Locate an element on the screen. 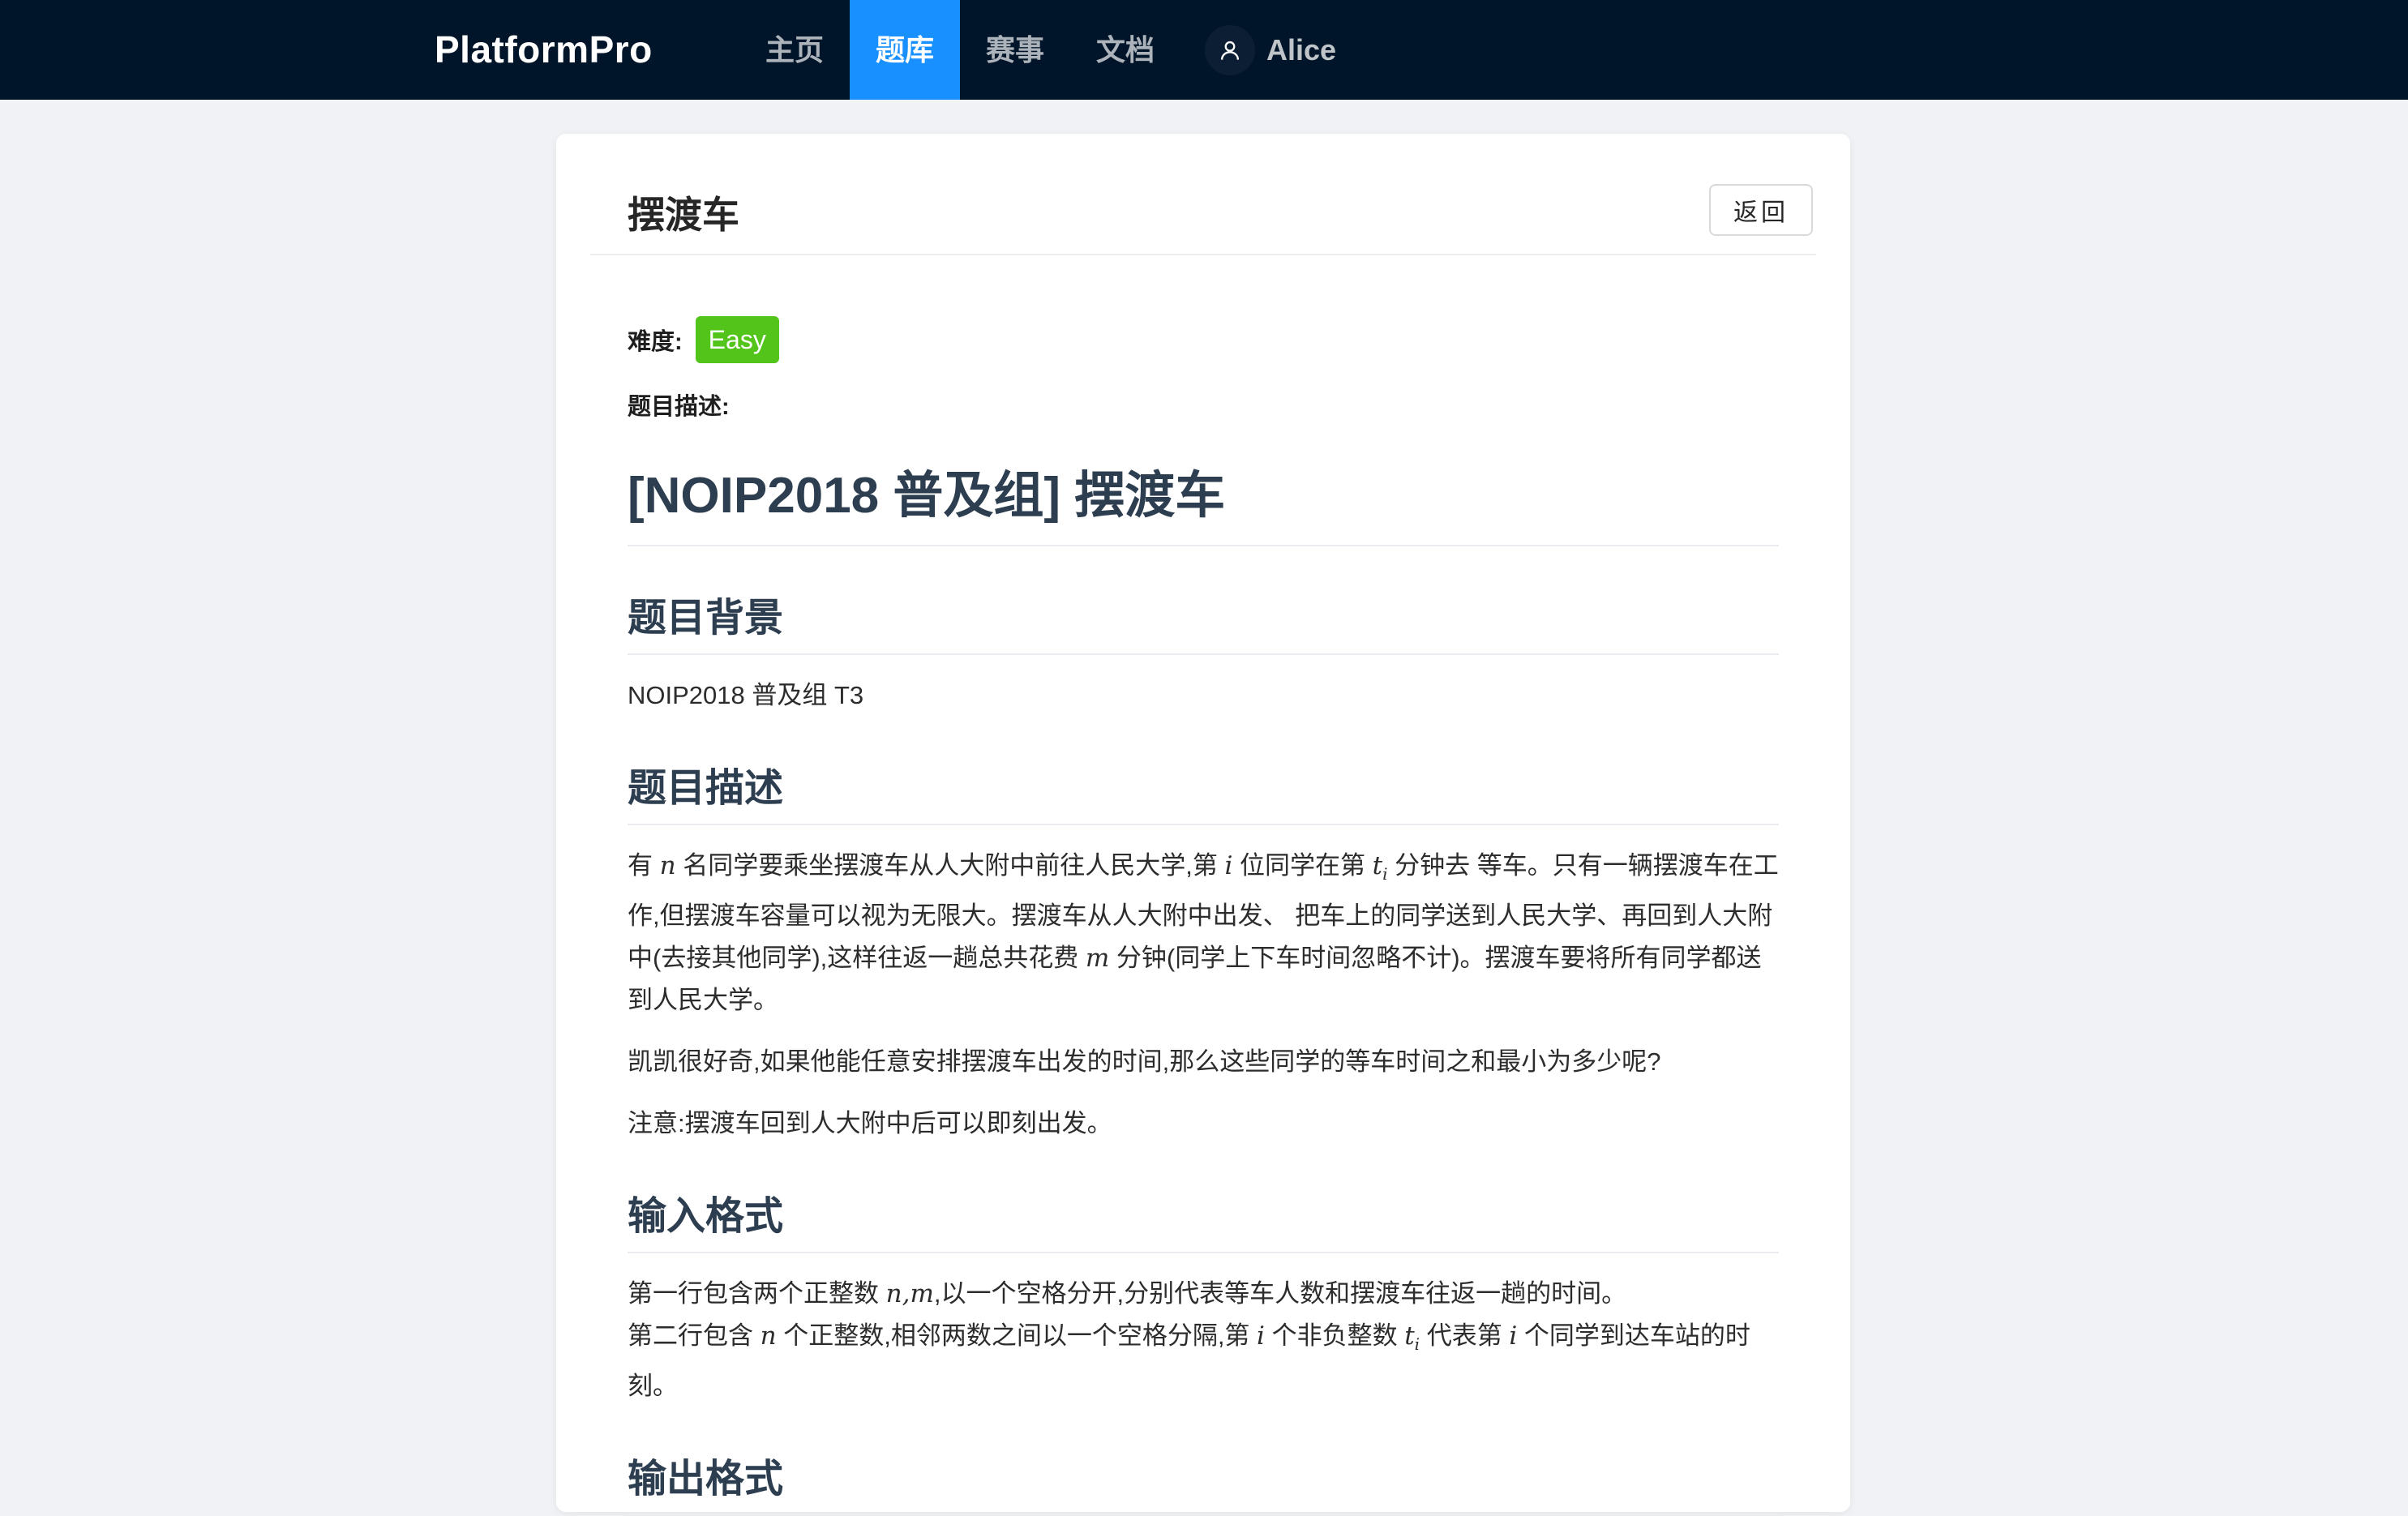 This screenshot has height=1516, width=2408. input-format-heading: 输入格式 is located at coordinates (1204, 1219).